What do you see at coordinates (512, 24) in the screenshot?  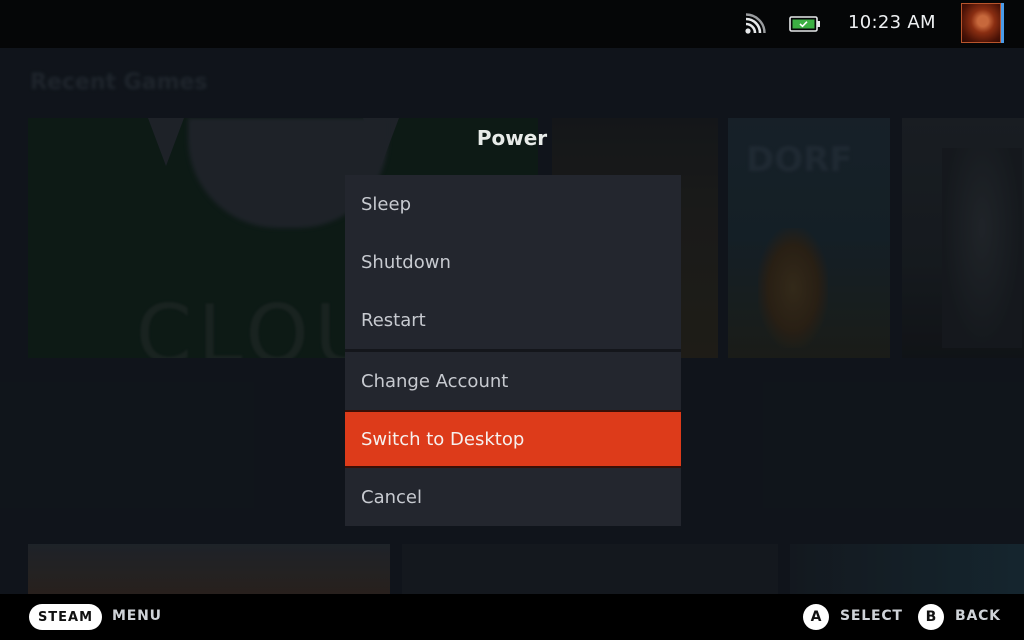 I see `status-bar: 10:23 AM` at bounding box center [512, 24].